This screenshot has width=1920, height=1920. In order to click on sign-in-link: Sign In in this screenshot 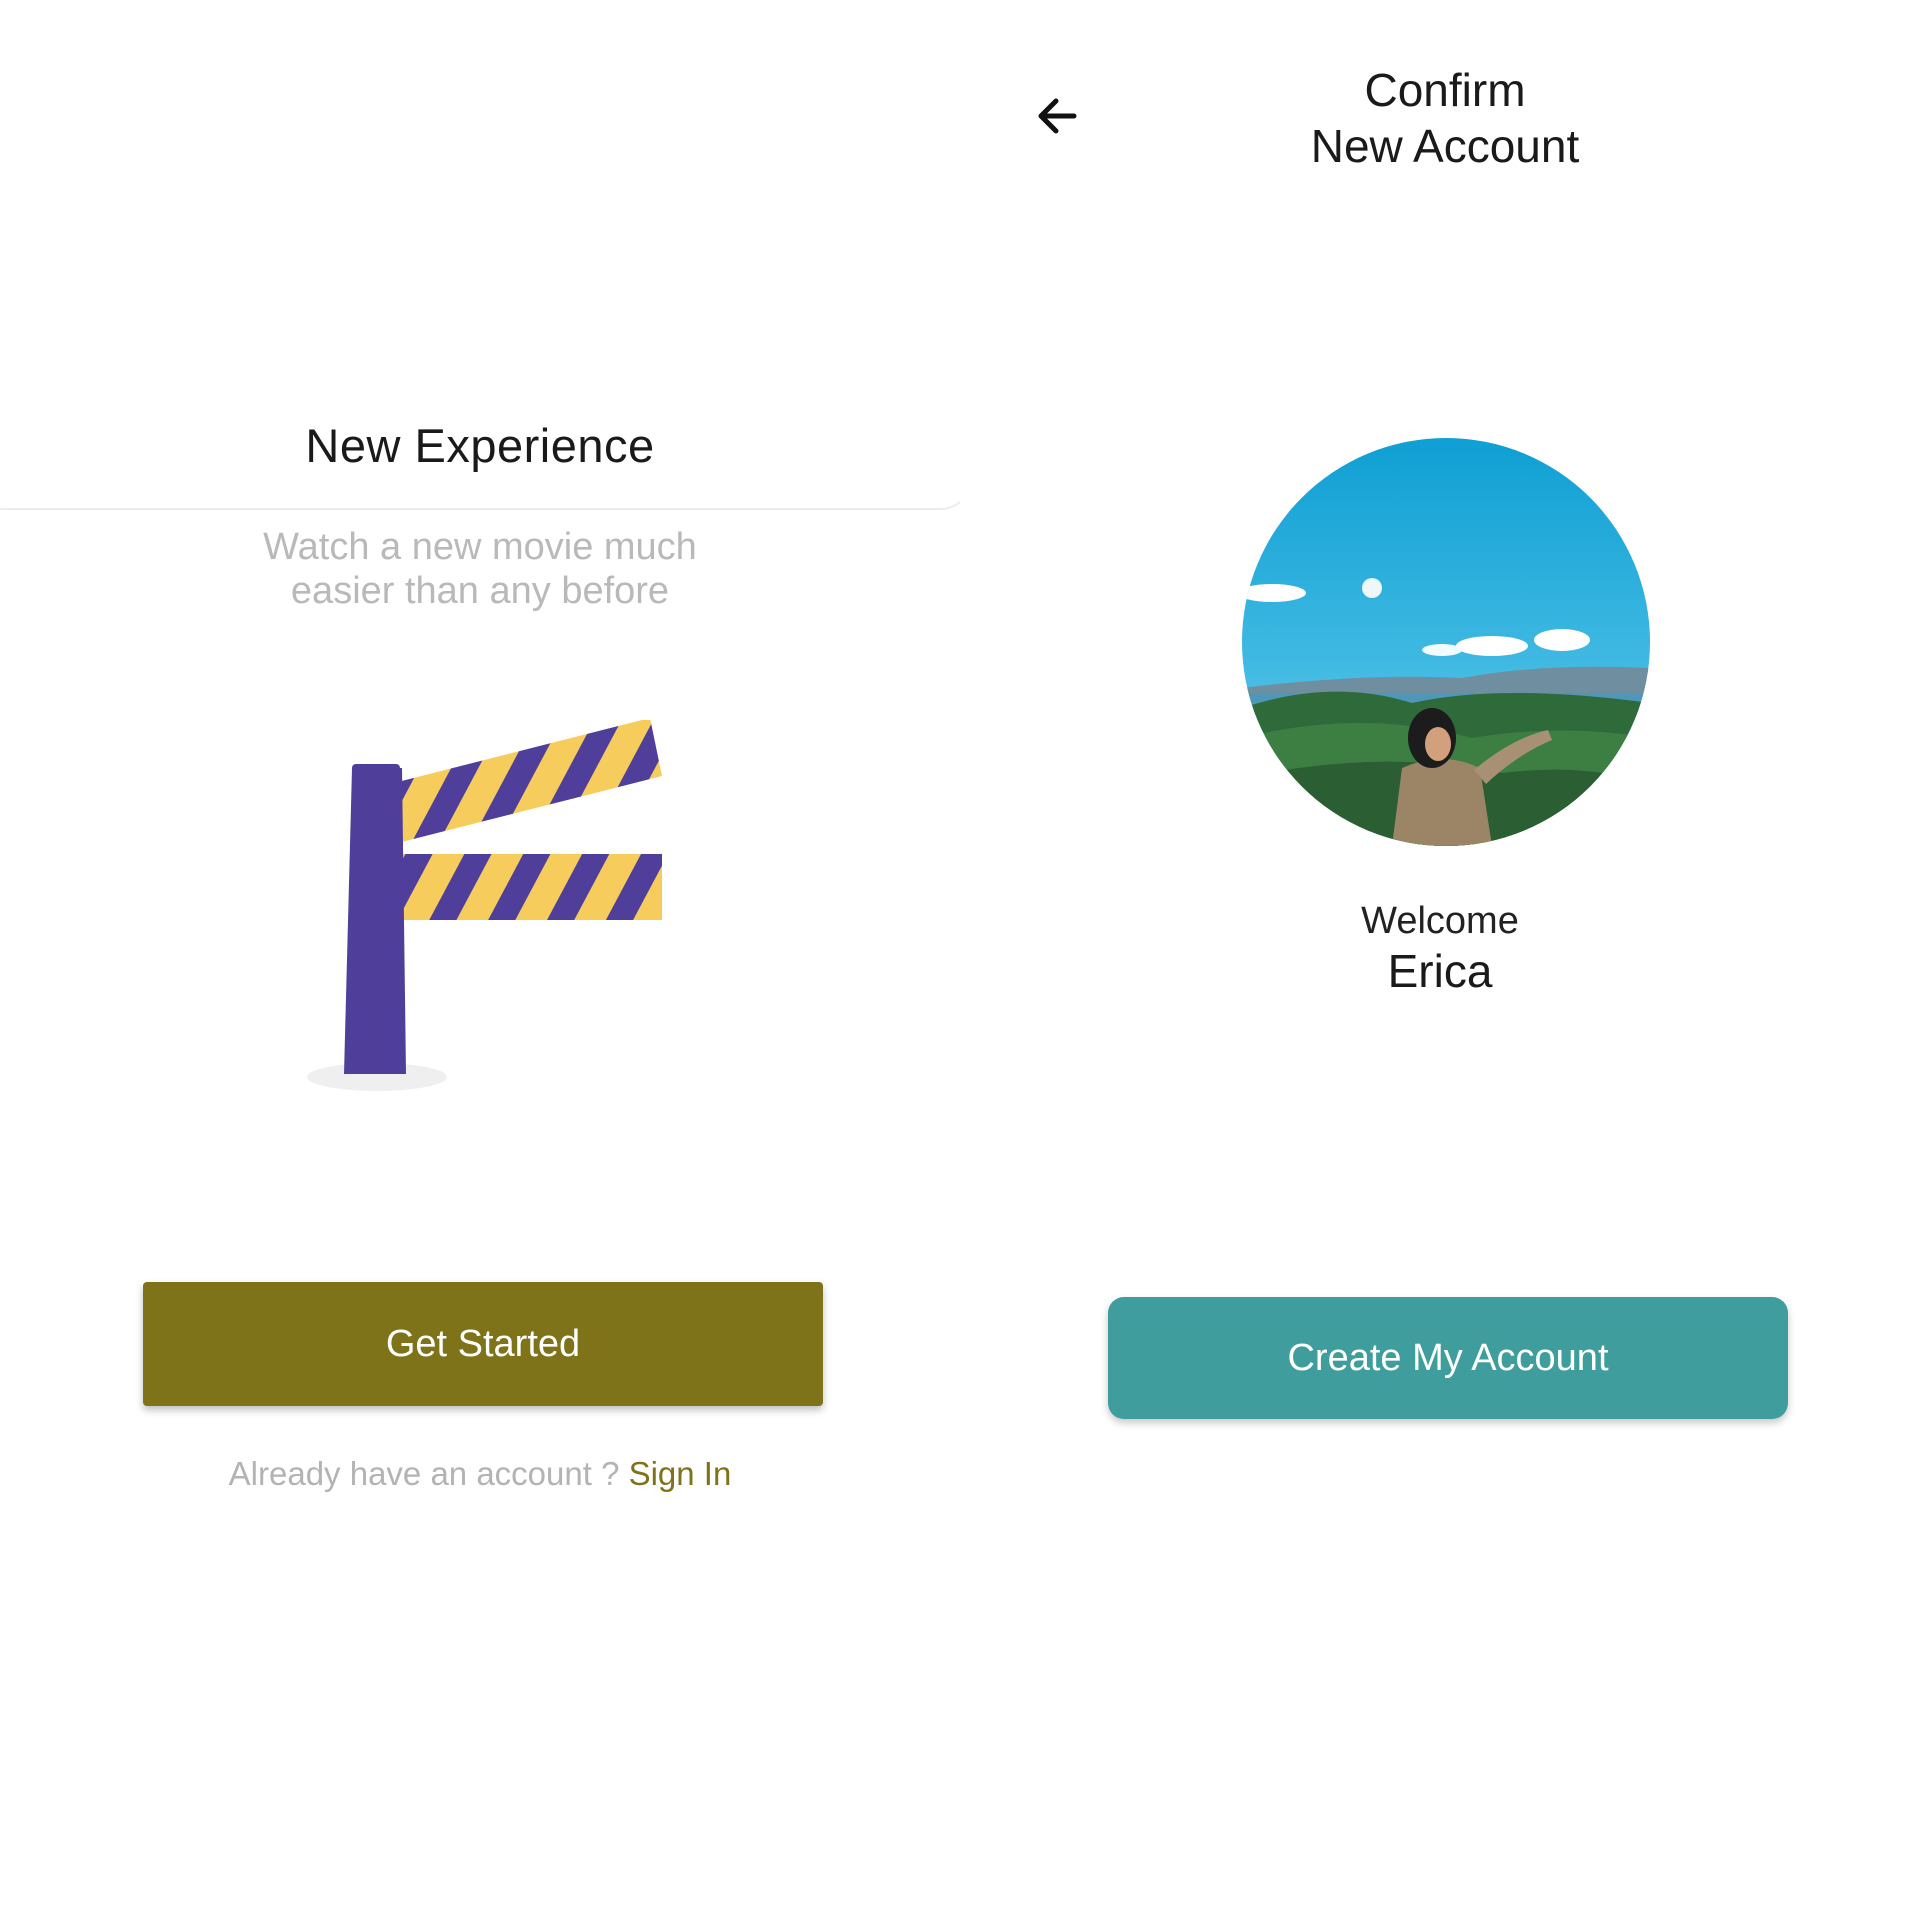, I will do `click(680, 1473)`.